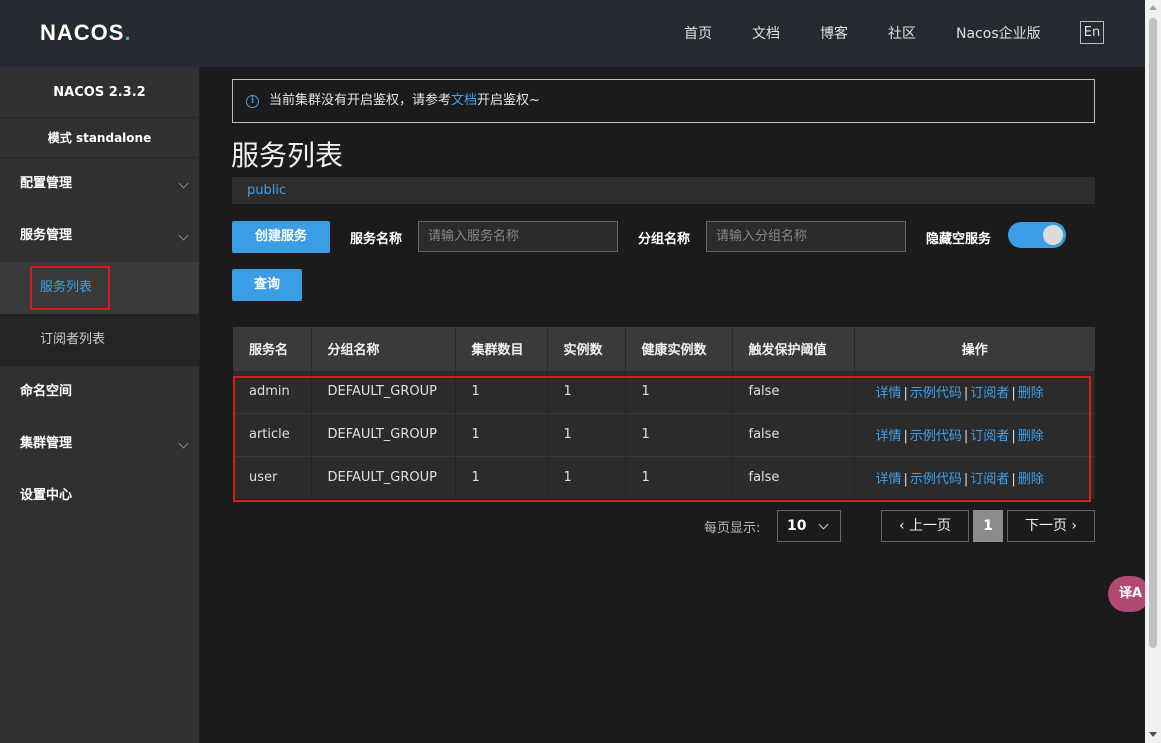 The image size is (1161, 743). What do you see at coordinates (376, 239) in the screenshot?
I see `service-name-label: 服务名称` at bounding box center [376, 239].